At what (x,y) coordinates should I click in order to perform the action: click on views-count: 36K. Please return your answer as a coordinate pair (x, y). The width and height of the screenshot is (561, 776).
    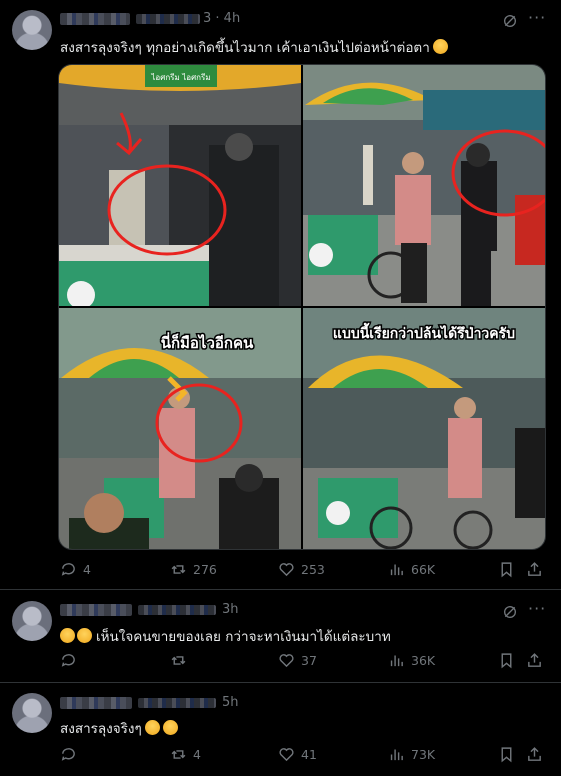
    Looking at the image, I should click on (423, 660).